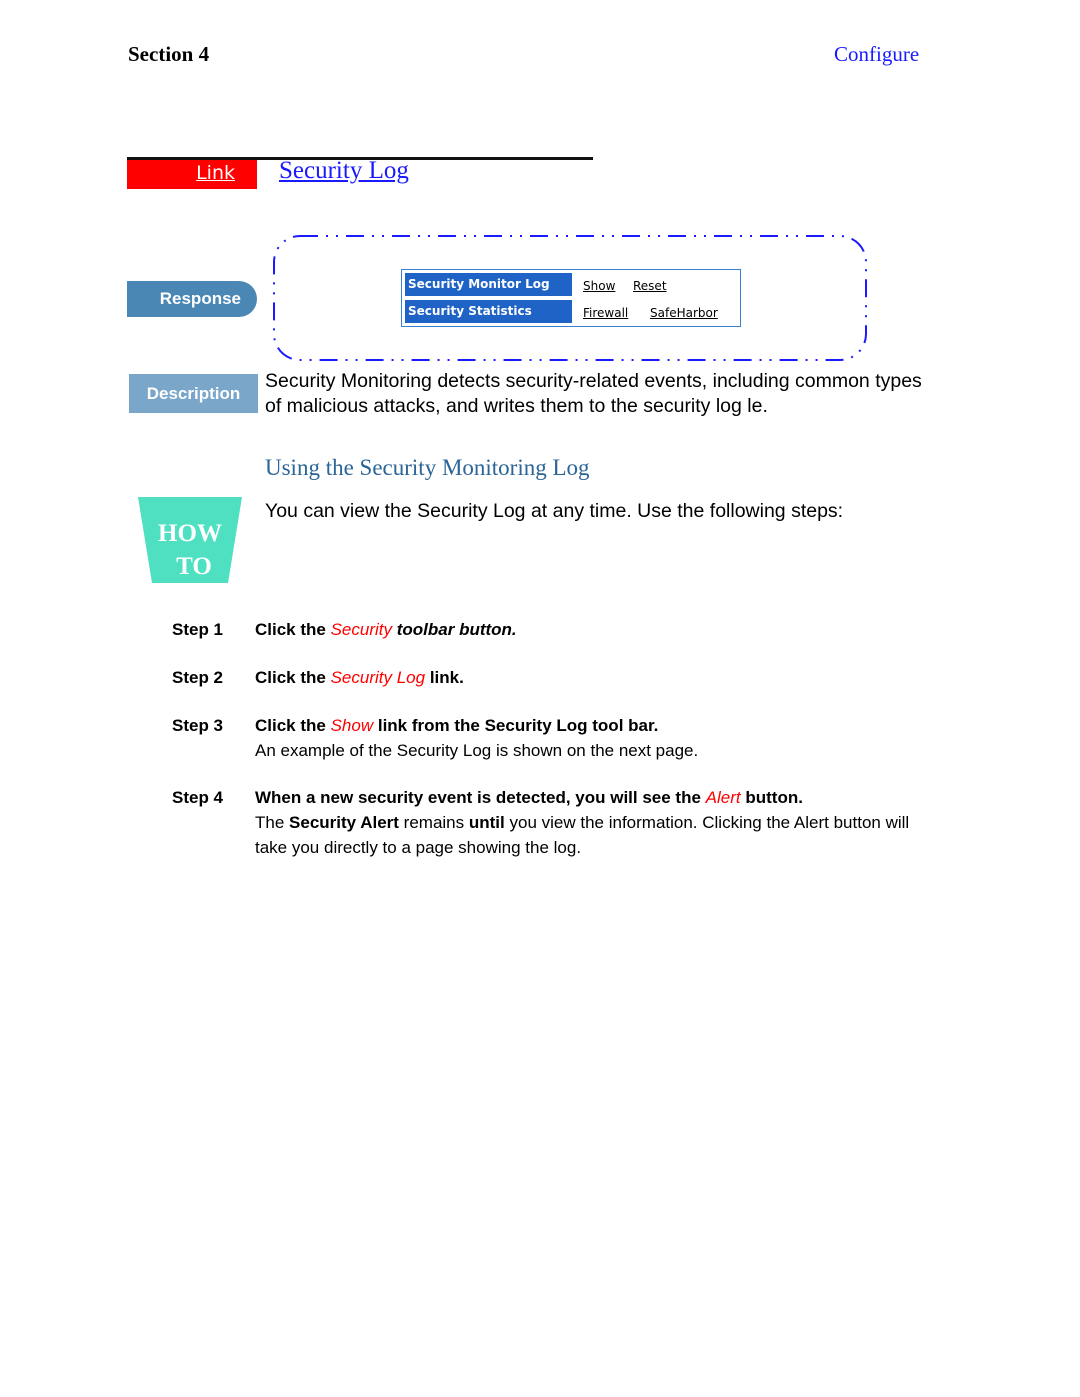 The image size is (1080, 1397). What do you see at coordinates (516, 725) in the screenshot?
I see `step-3-post: link from the Security Log tool bar.` at bounding box center [516, 725].